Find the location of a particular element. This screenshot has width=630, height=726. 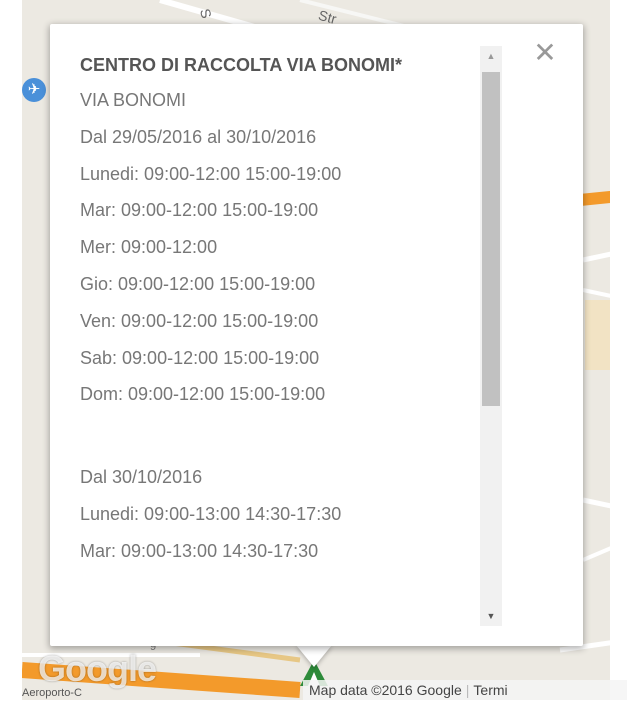

google-logo: Google is located at coordinates (97, 669).